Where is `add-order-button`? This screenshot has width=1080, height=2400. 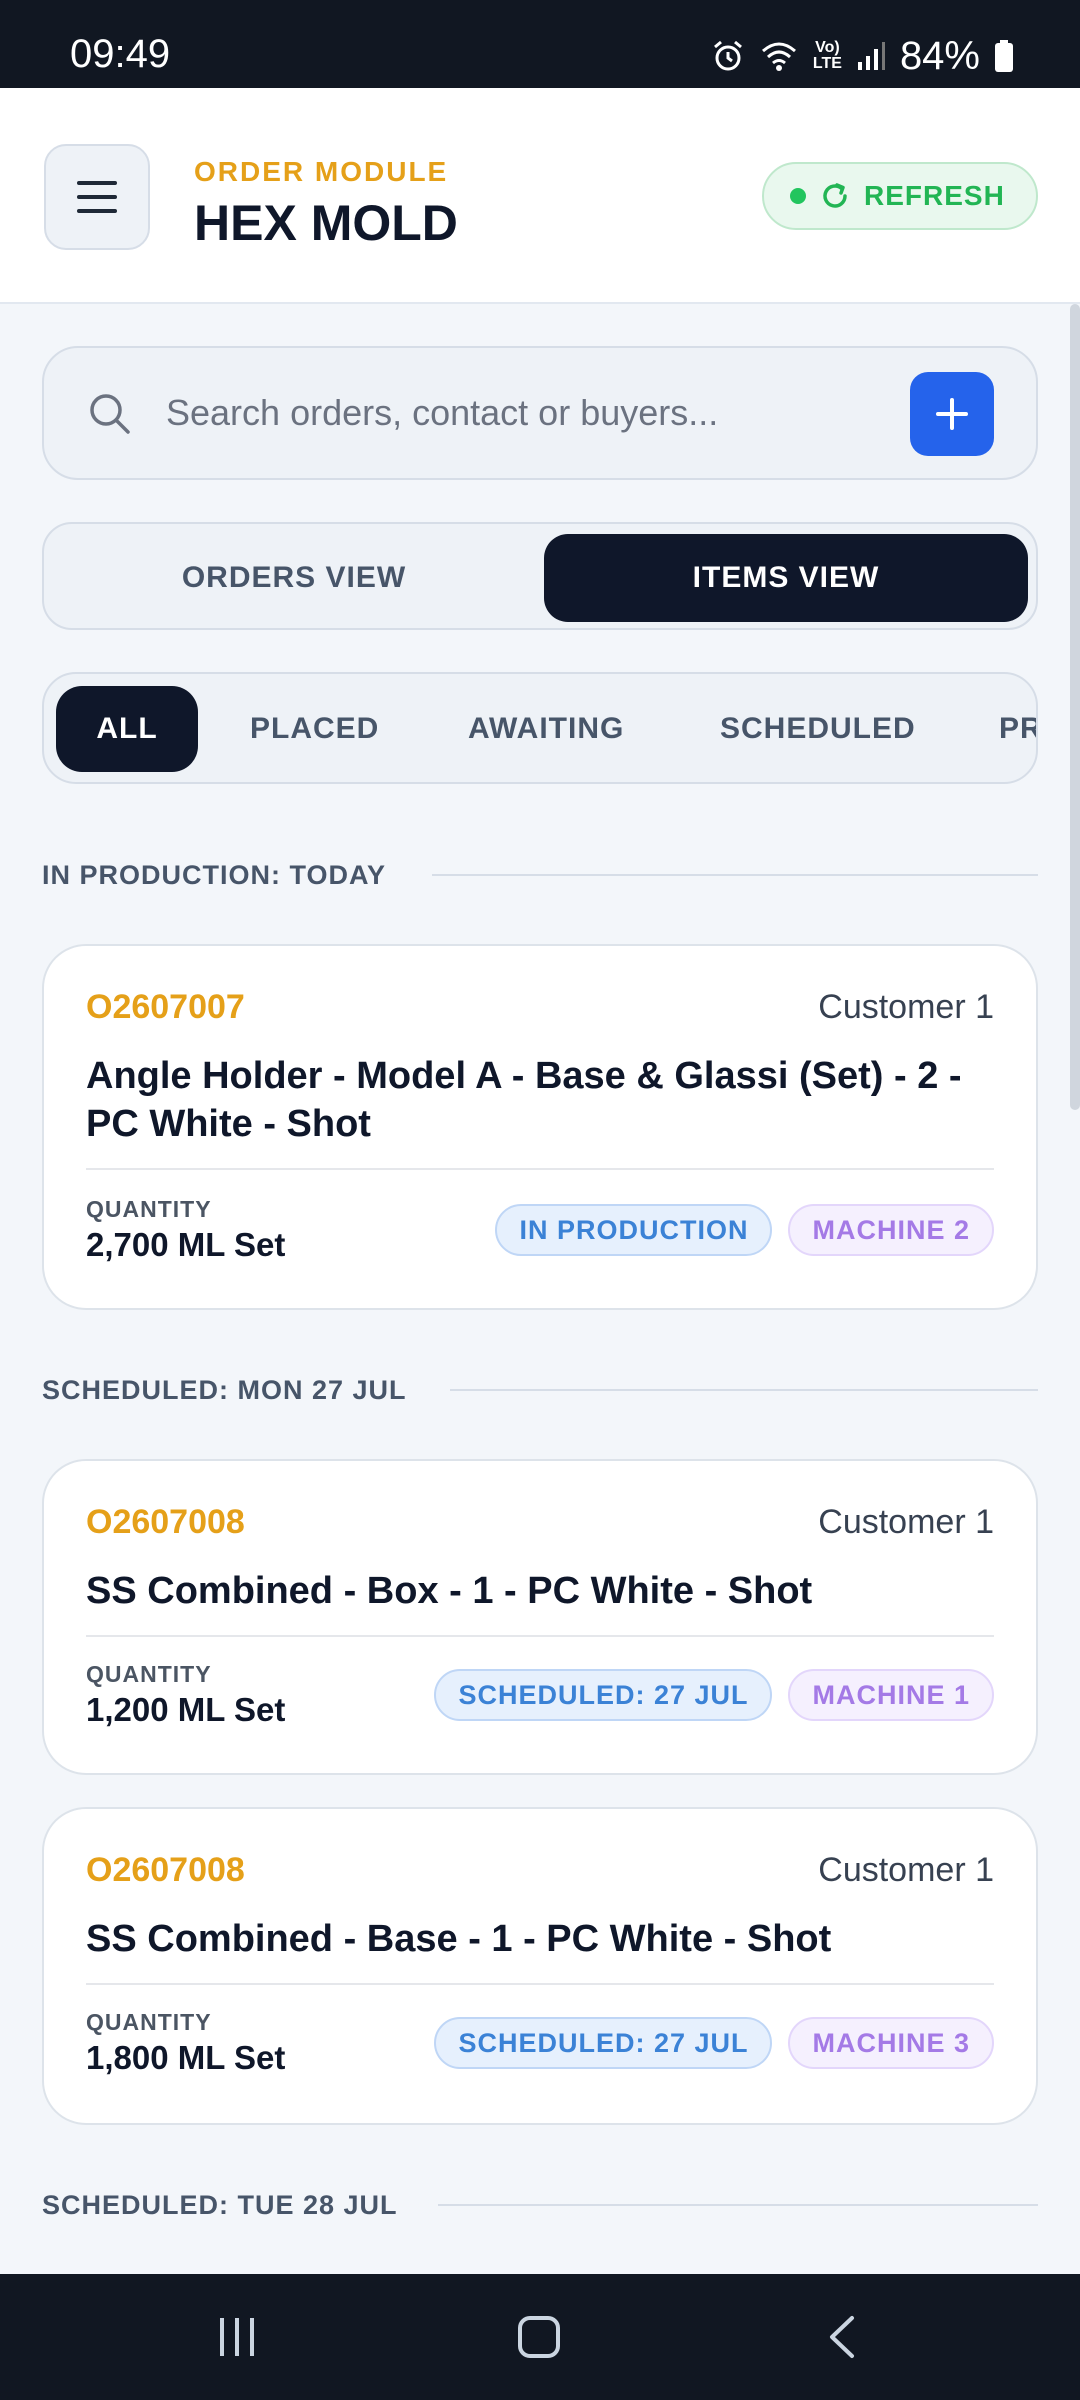 add-order-button is located at coordinates (952, 414).